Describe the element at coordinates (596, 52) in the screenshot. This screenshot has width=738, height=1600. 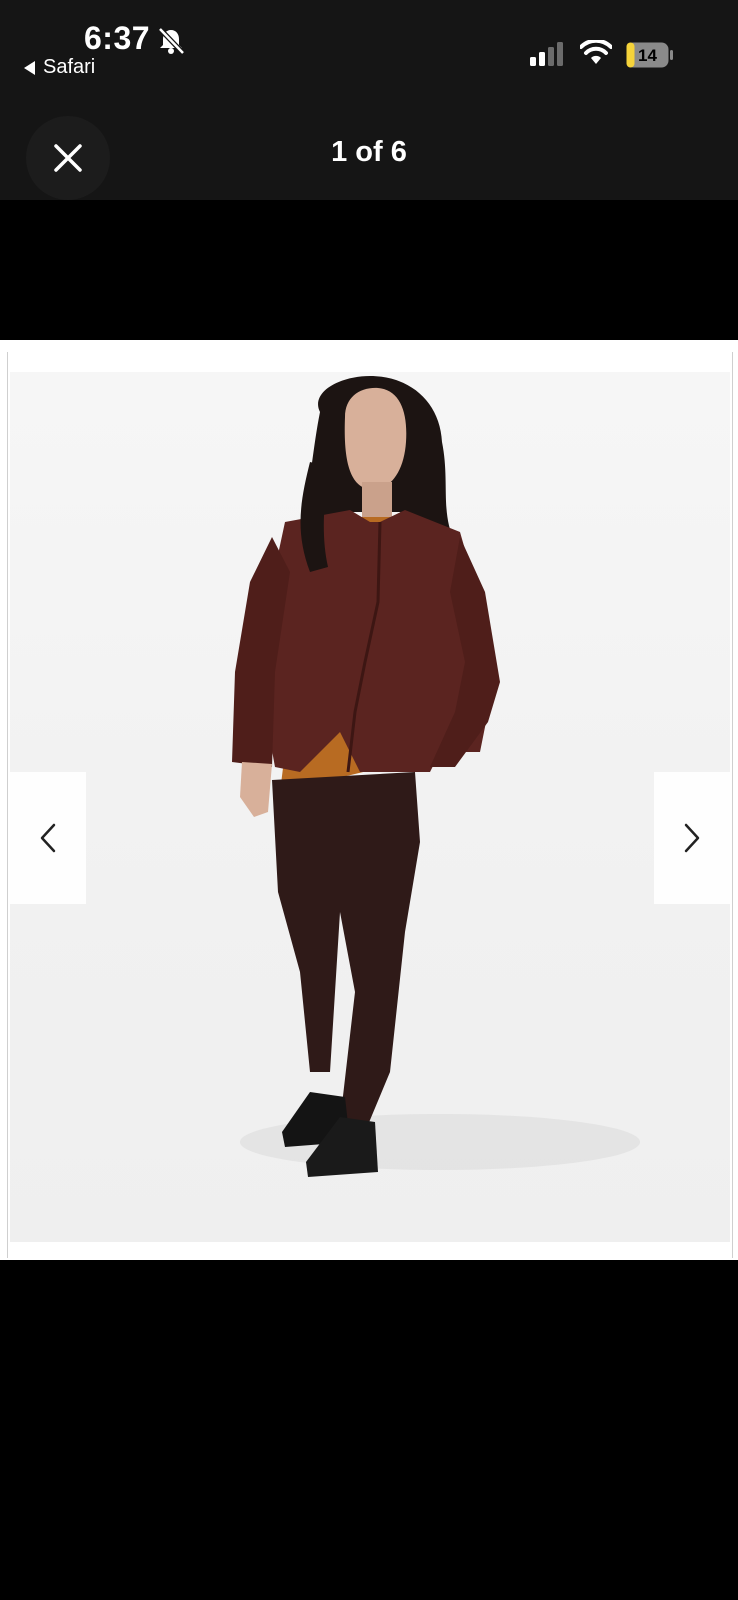
I see `wifi-icon` at that location.